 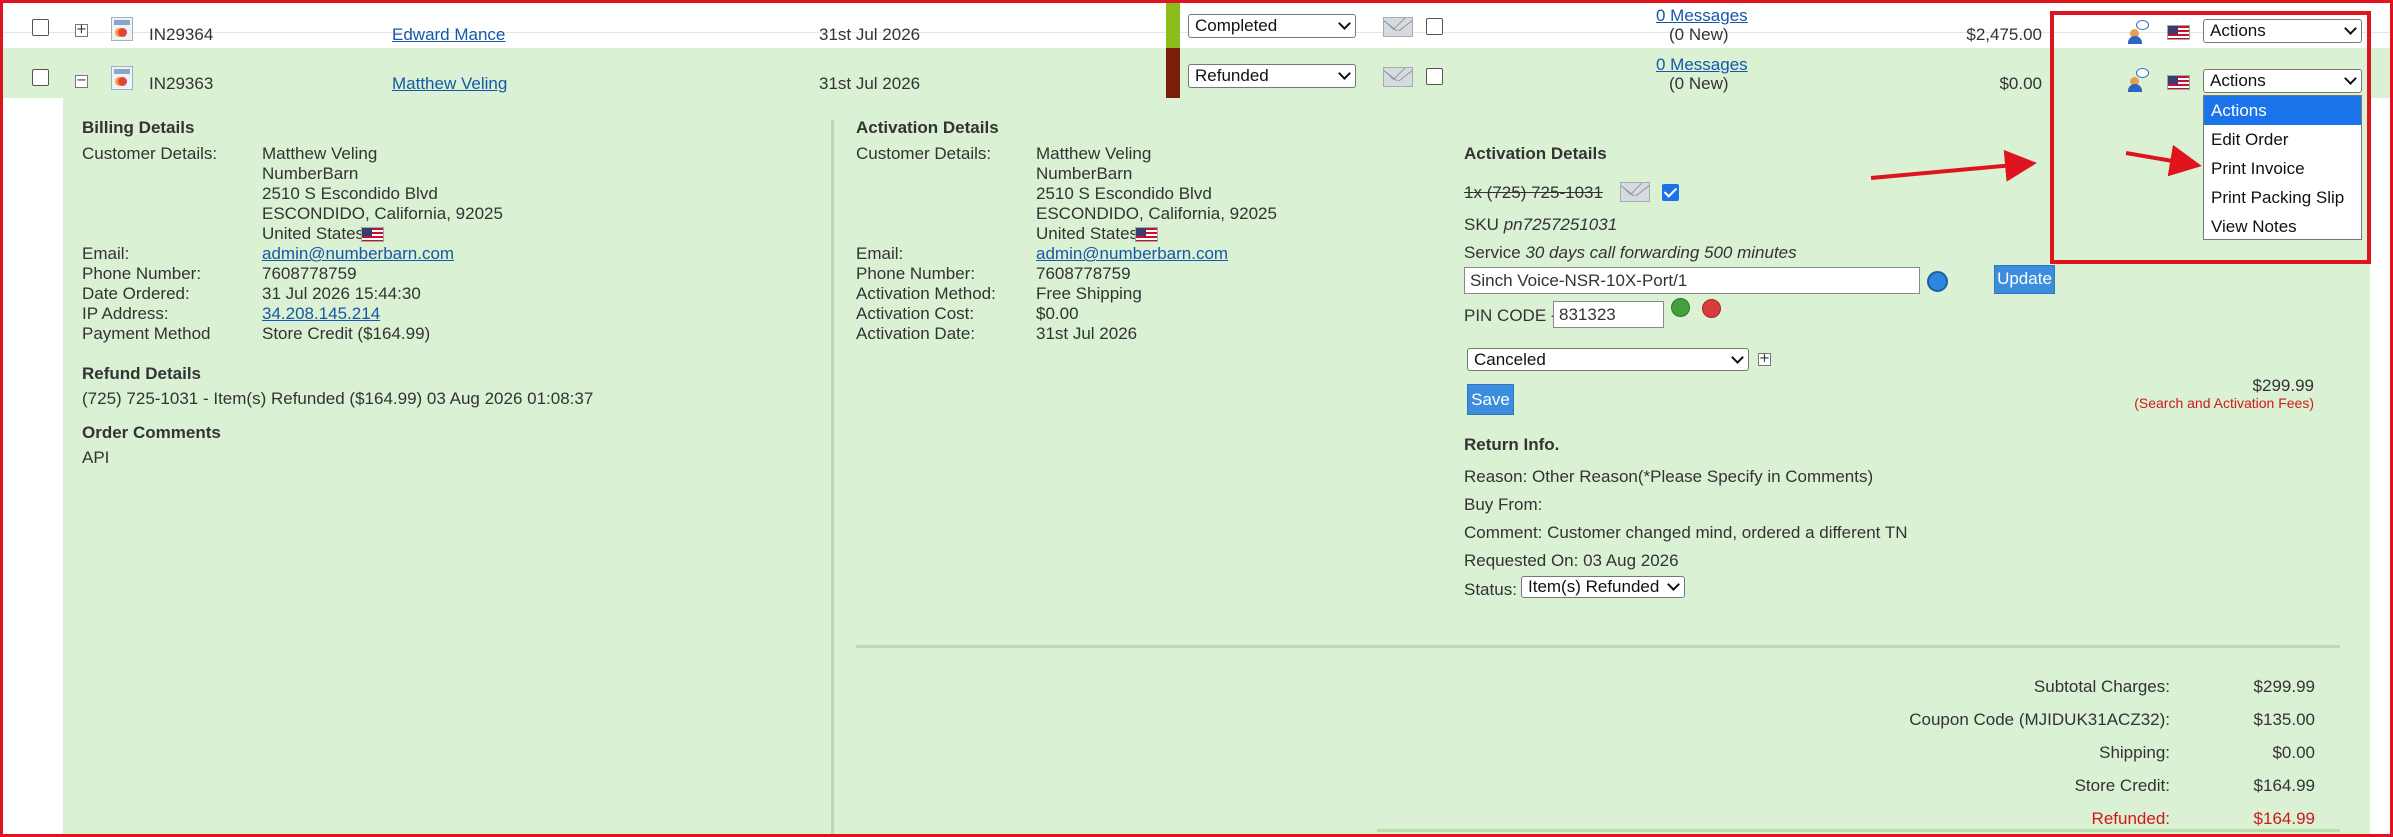 What do you see at coordinates (1937, 281) in the screenshot?
I see `refresh-icon` at bounding box center [1937, 281].